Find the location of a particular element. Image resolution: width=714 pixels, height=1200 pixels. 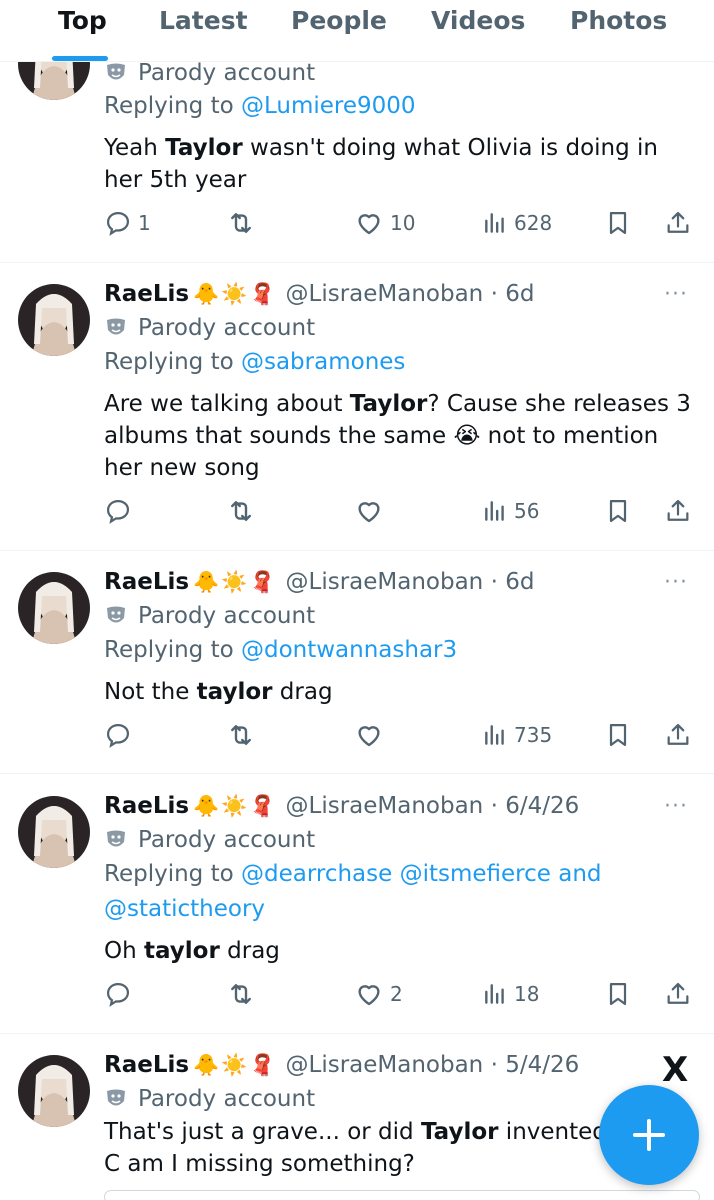

tweet-header: RaeLis 🐥☀️🧣 @LisraeManoban · 6/4/26 is located at coordinates (341, 806).